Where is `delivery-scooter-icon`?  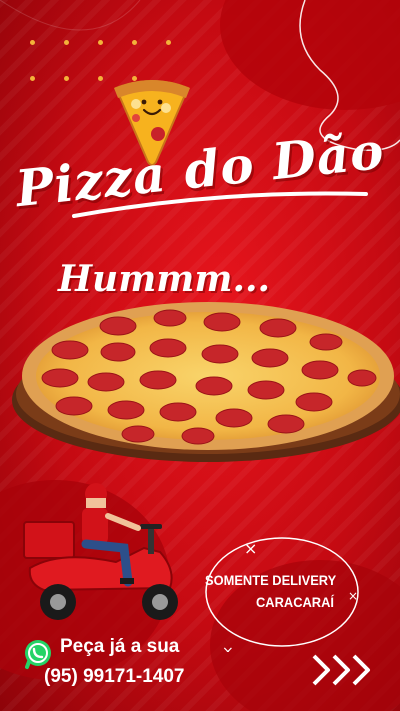
delivery-scooter-icon is located at coordinates (100, 551).